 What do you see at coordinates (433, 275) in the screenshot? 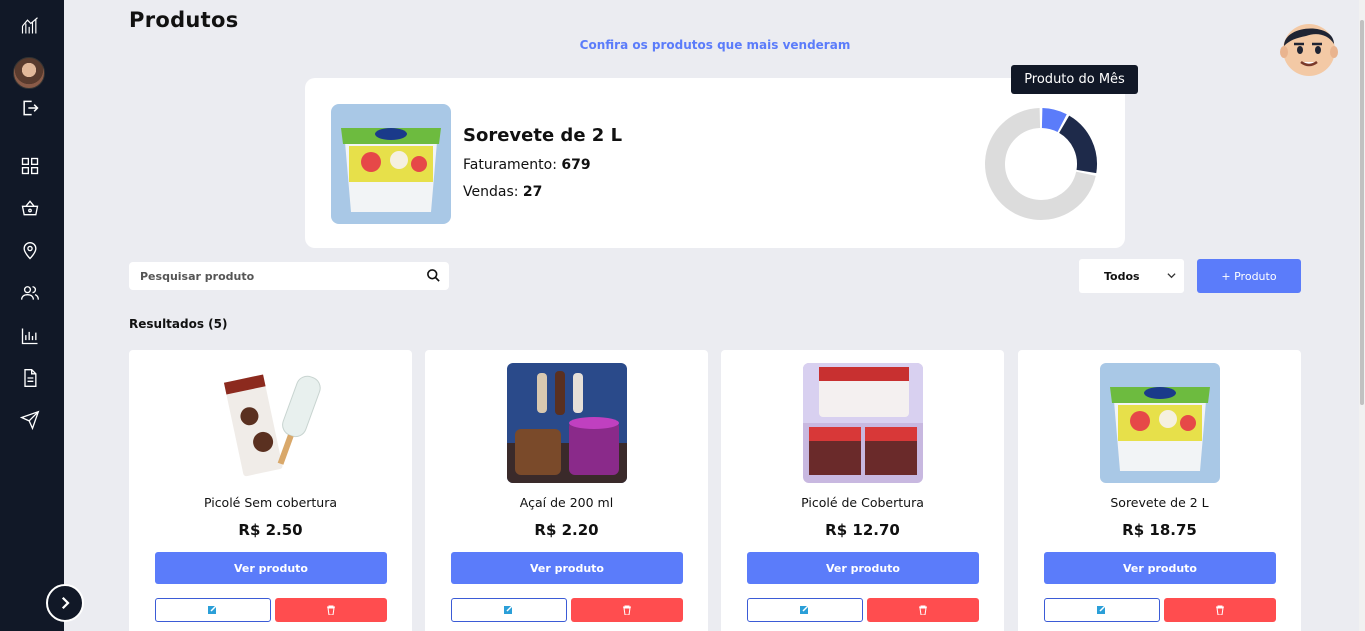
I see `search-icon` at bounding box center [433, 275].